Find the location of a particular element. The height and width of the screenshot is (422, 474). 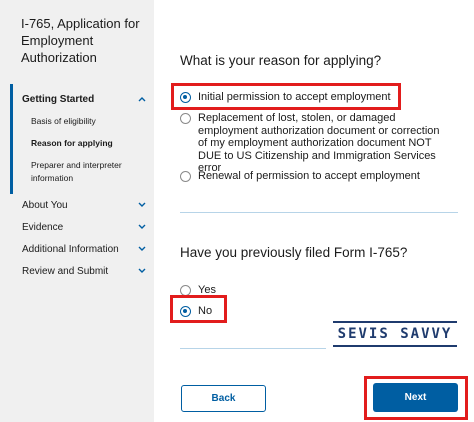

nav-getting-started: Getting Started is located at coordinates (84, 99).